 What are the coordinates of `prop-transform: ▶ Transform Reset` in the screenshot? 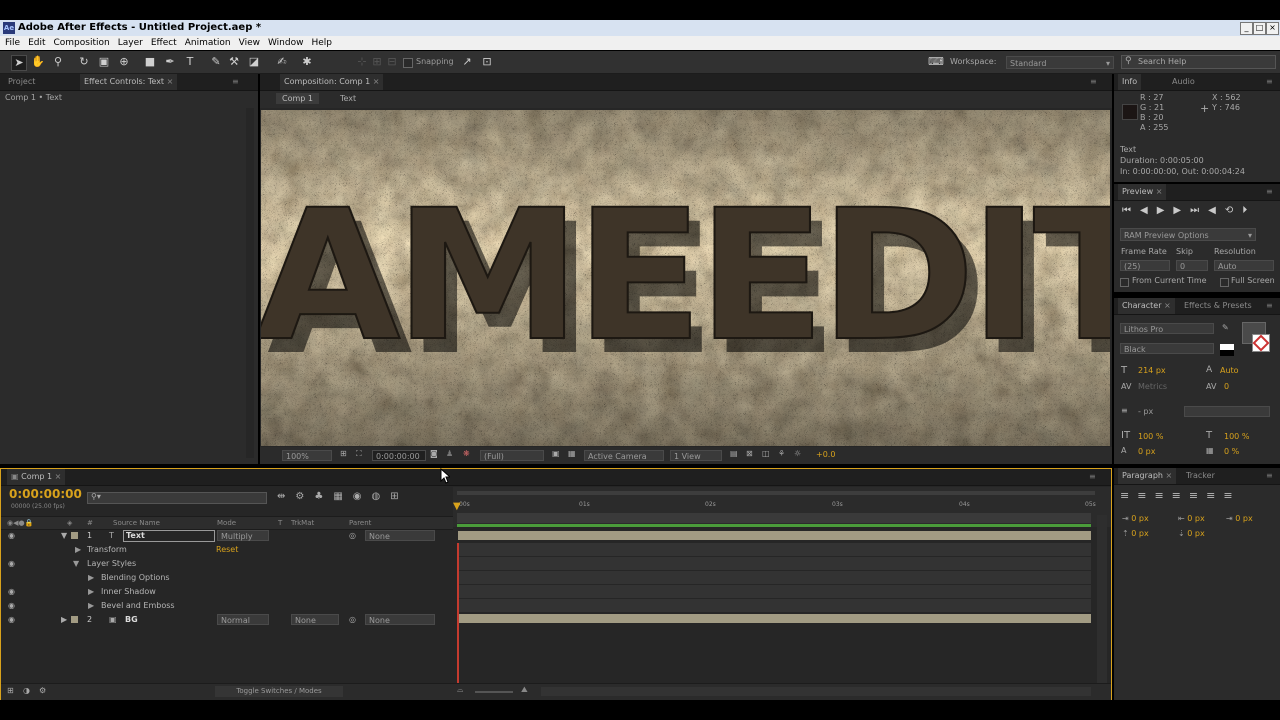 It's located at (227, 549).